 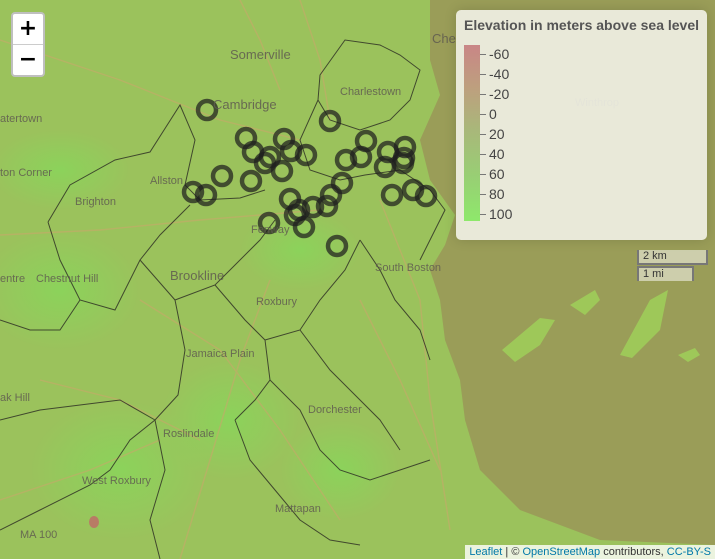 What do you see at coordinates (497, 174) in the screenshot?
I see `legend-label: 60` at bounding box center [497, 174].